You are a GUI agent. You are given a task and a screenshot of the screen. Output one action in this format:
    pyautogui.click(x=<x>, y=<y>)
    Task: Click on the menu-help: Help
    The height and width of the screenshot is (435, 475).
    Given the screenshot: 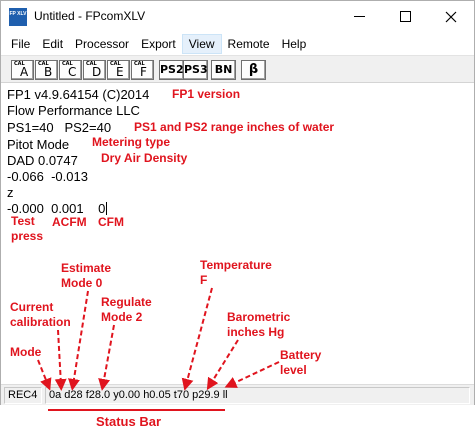 What is the action you would take?
    pyautogui.click(x=294, y=44)
    